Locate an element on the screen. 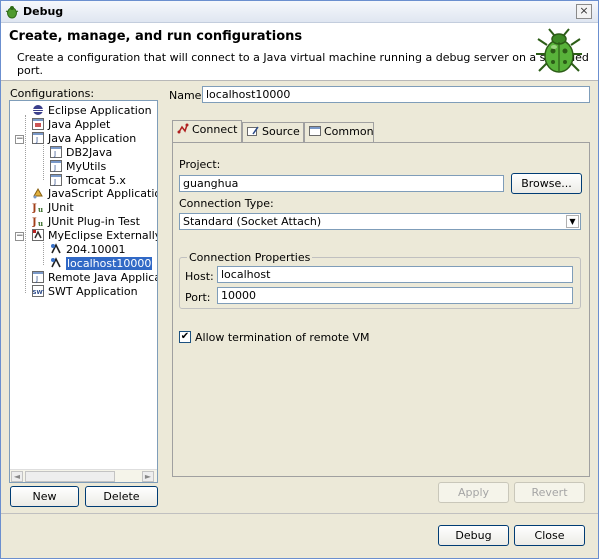  header-title: Create, manage, and run configurations is located at coordinates (156, 36).